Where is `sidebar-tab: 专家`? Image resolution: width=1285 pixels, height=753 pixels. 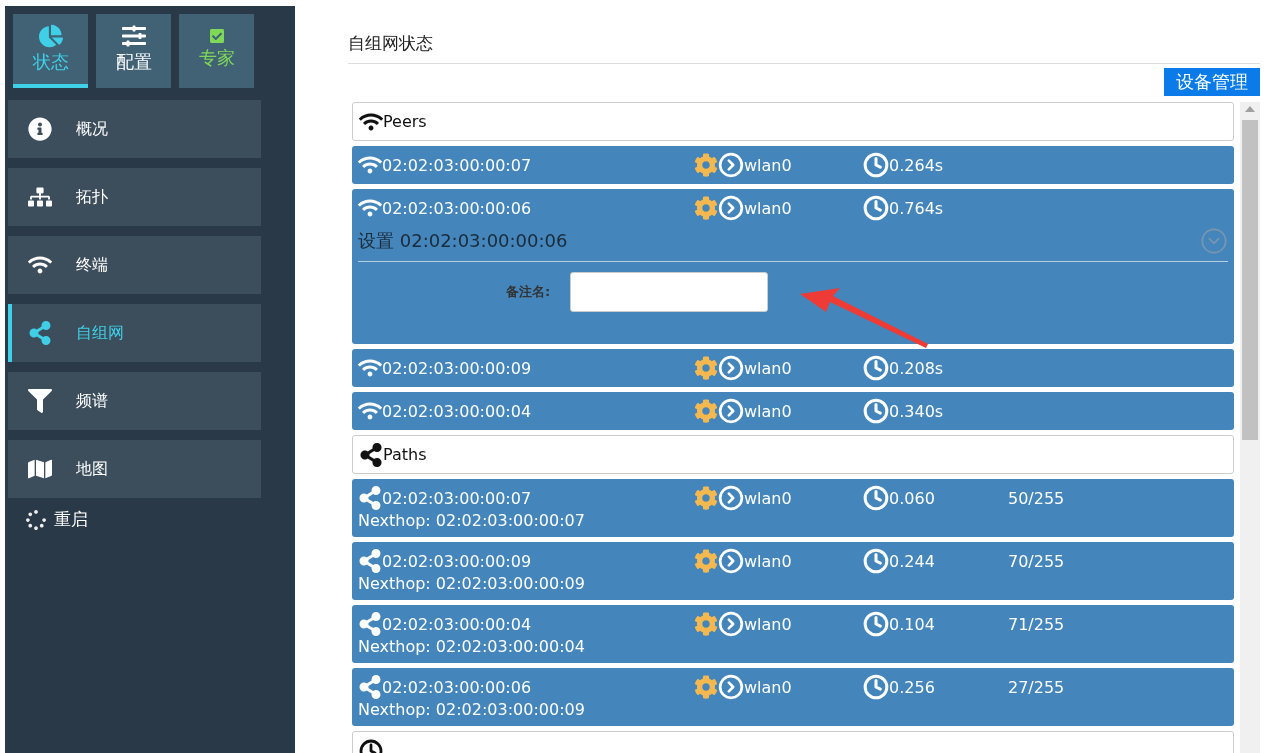
sidebar-tab: 专家 is located at coordinates (216, 51).